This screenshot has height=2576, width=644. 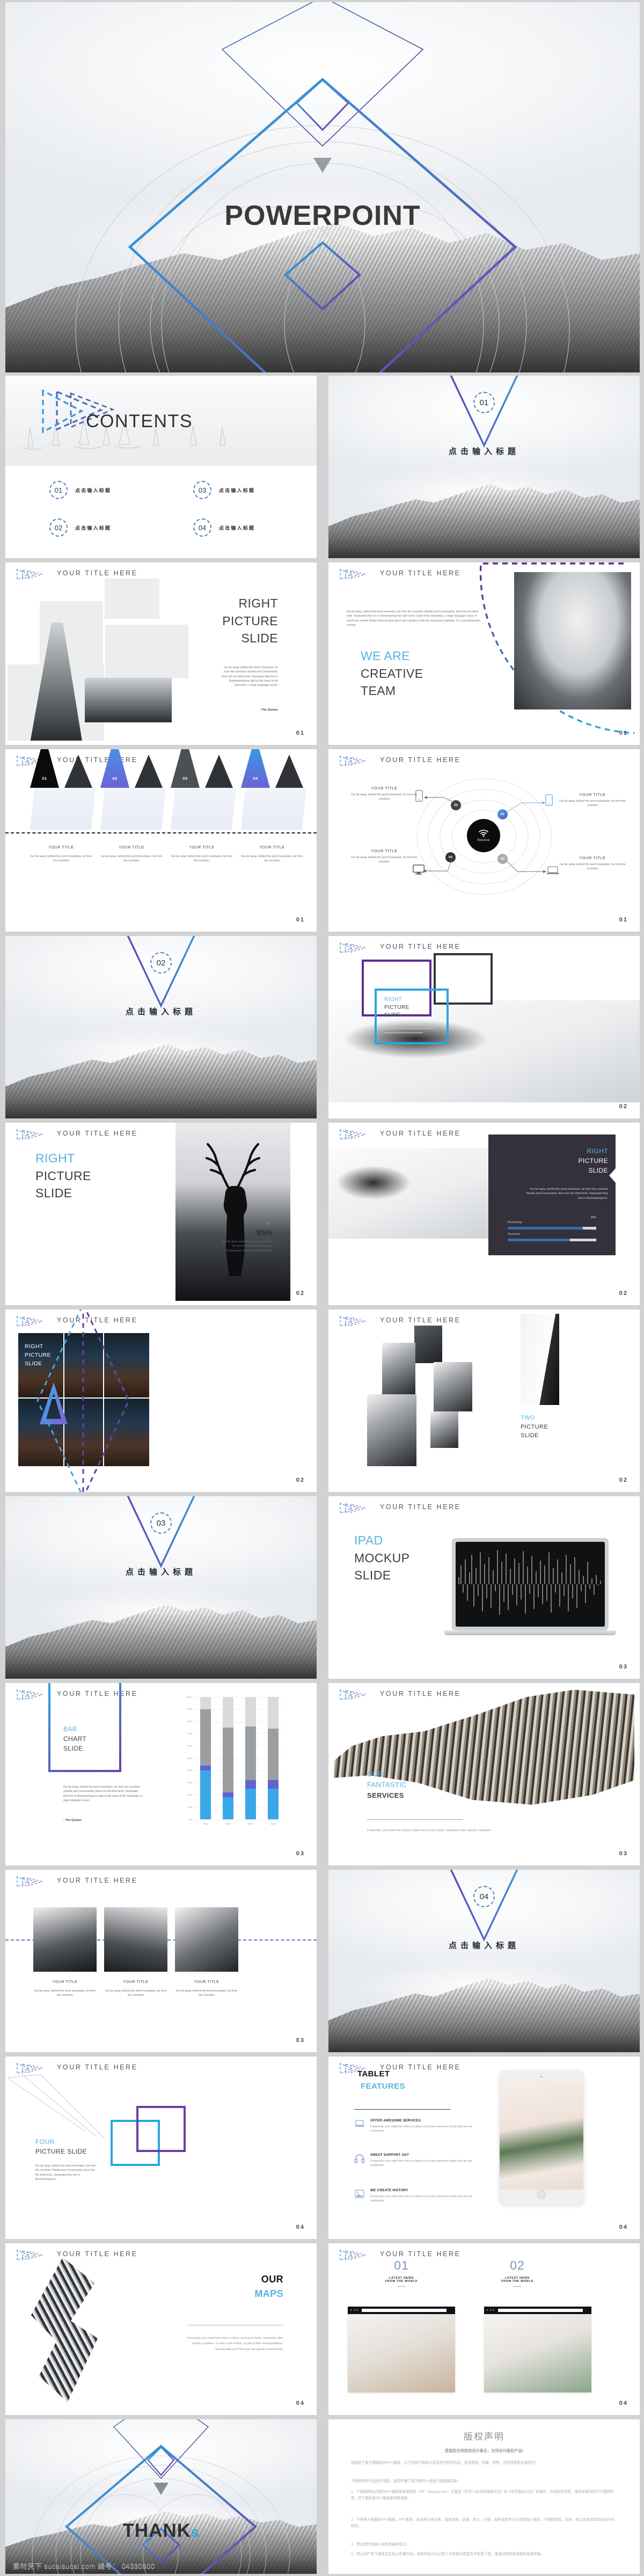 What do you see at coordinates (250, 620) in the screenshot?
I see `eiffel-headline-2: PICTURE` at bounding box center [250, 620].